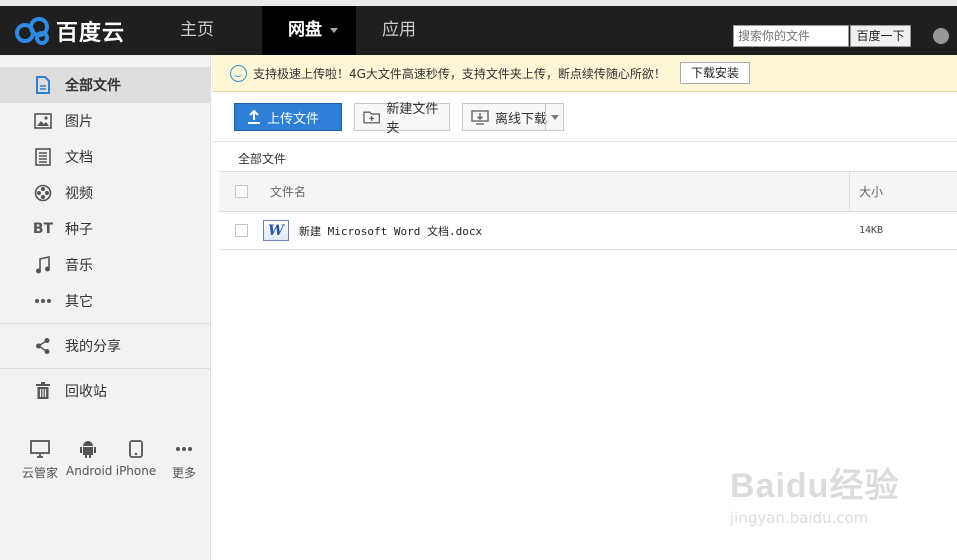 The height and width of the screenshot is (560, 957). I want to click on sidebar-item-label: 回收站, so click(86, 392).